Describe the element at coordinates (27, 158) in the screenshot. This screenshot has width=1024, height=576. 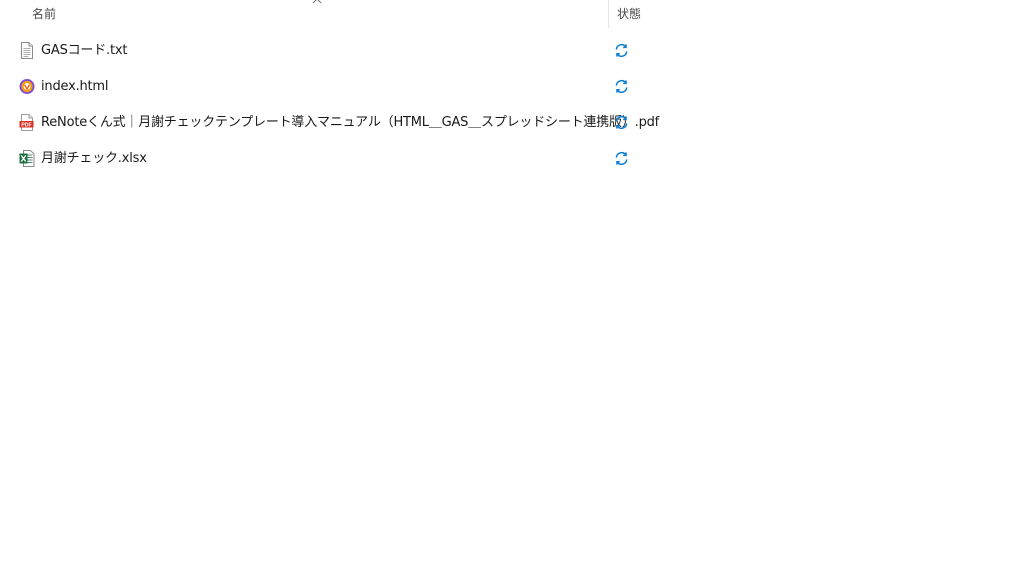
I see `excel-file-icon` at that location.